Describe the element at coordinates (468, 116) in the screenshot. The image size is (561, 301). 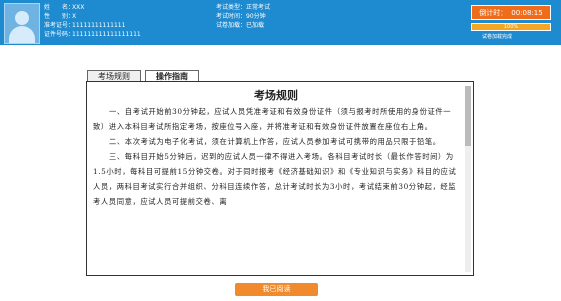
I see `scrollbar-thumb` at that location.